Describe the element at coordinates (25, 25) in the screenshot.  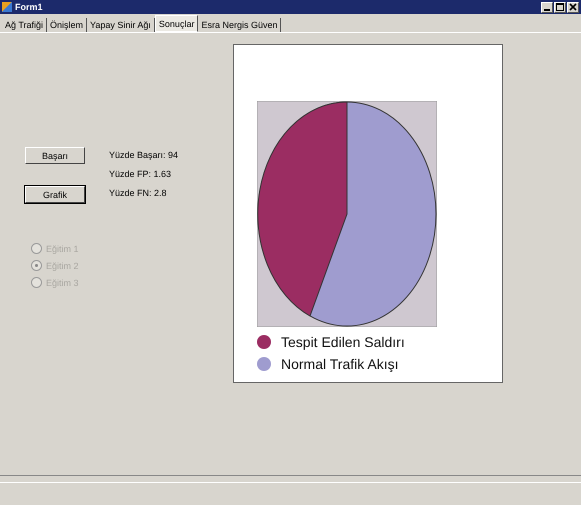
I see `tab: Ağ Trafiği` at that location.